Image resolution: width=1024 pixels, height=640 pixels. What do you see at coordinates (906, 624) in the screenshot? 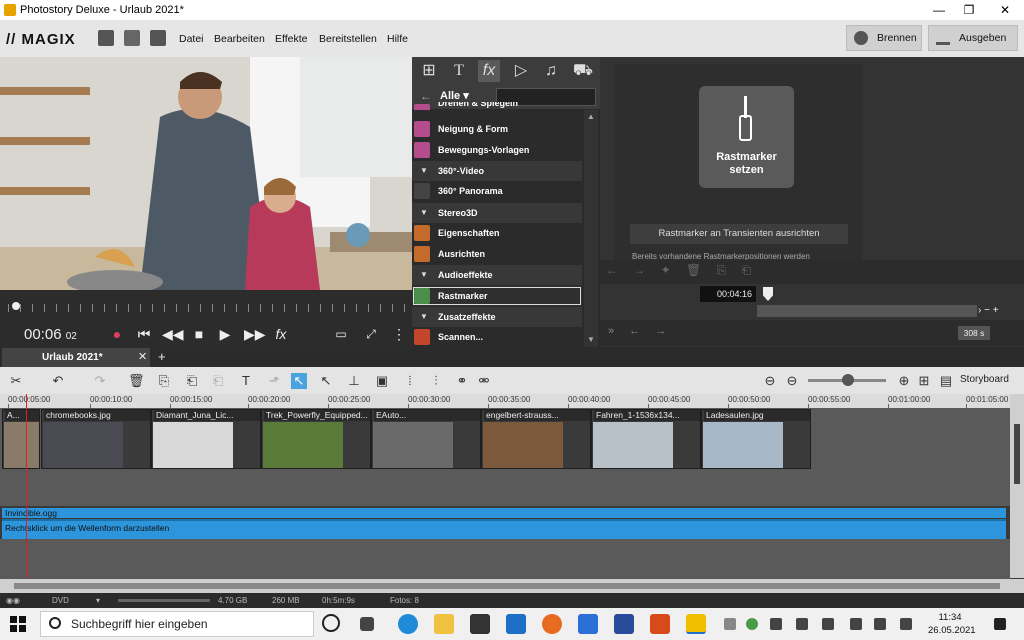
I see `battery-icon` at bounding box center [906, 624].